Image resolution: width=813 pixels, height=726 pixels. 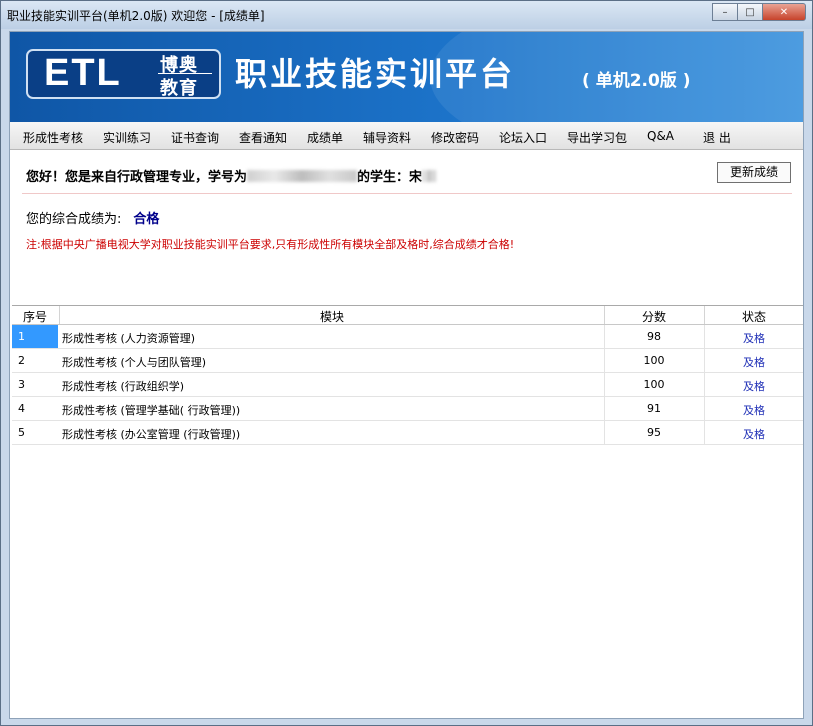 What do you see at coordinates (407, 409) in the screenshot?
I see `table-row: 4 形成性考核 (管理学基础( 行政管理)) 91 及格` at bounding box center [407, 409].